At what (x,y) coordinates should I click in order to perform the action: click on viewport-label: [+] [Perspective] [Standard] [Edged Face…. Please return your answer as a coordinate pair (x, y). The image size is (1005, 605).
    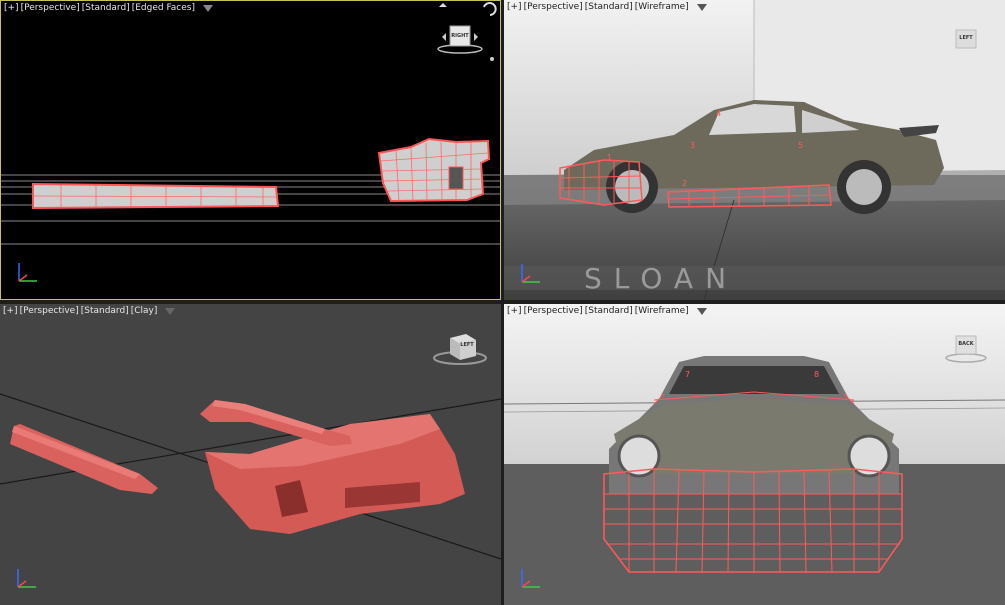
    Looking at the image, I should click on (108, 8).